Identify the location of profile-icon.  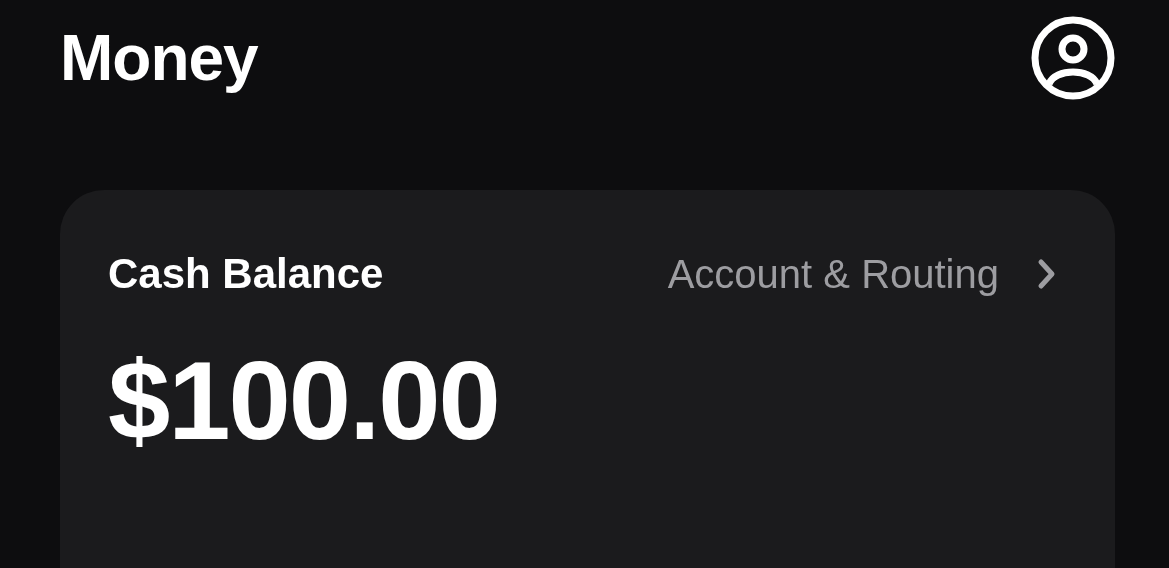
(1073, 58).